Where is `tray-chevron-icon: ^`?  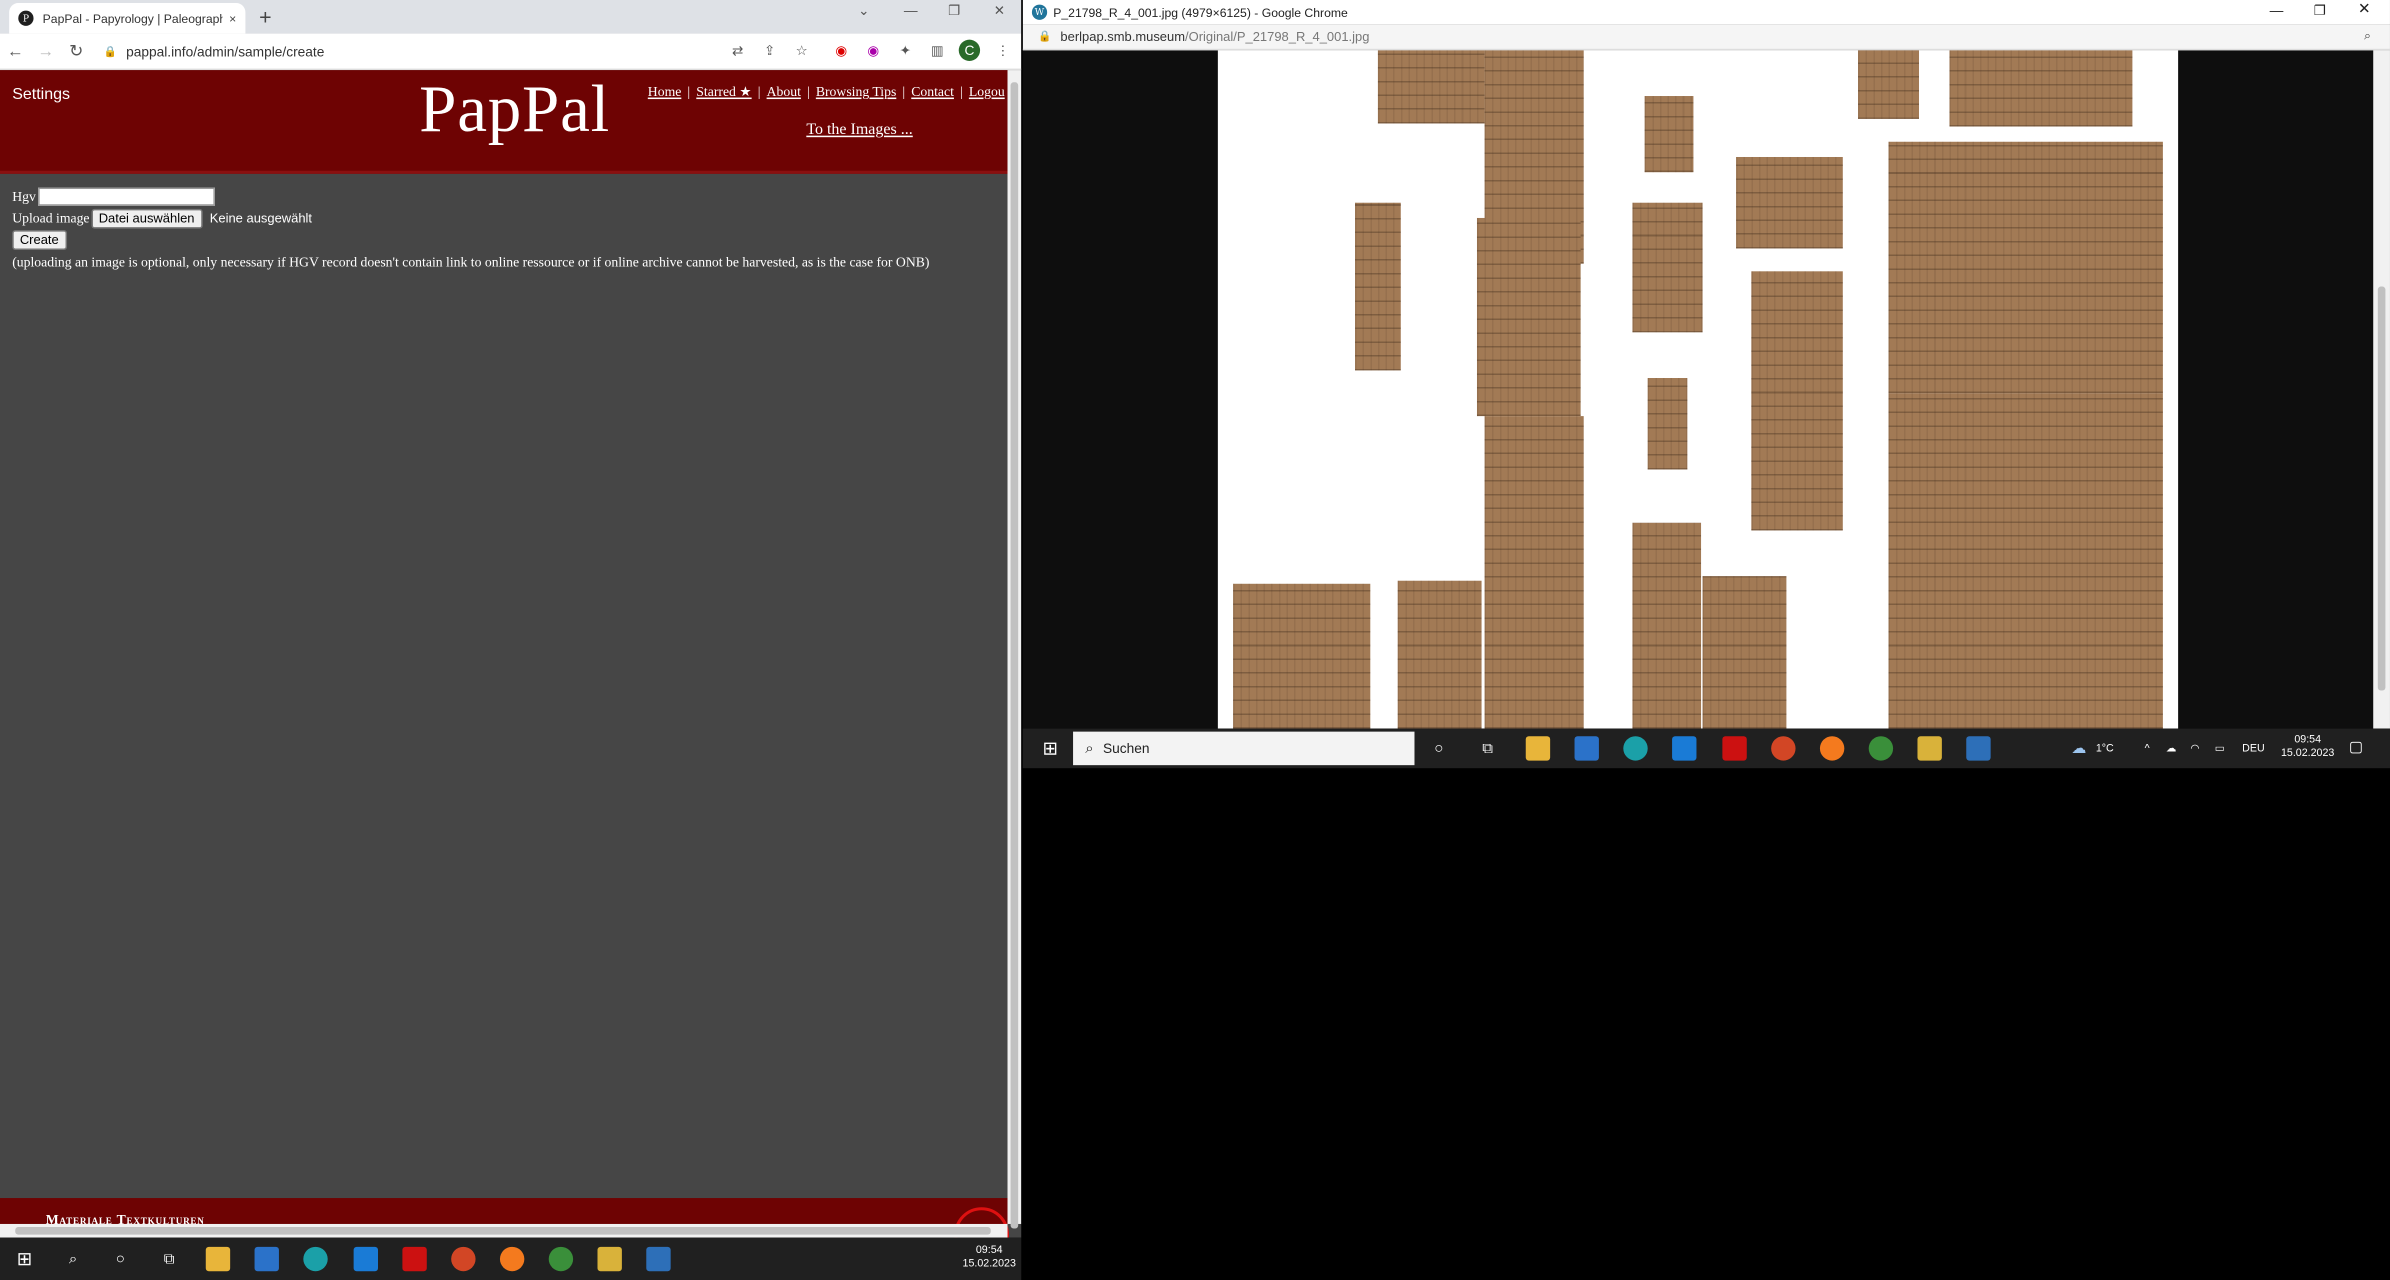
tray-chevron-icon: ^ is located at coordinates (2147, 749).